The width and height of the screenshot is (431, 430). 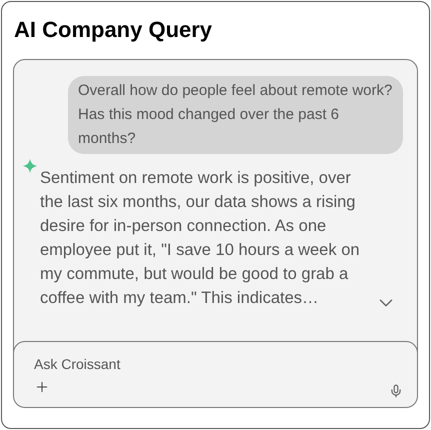 I want to click on microphone-icon, so click(x=396, y=391).